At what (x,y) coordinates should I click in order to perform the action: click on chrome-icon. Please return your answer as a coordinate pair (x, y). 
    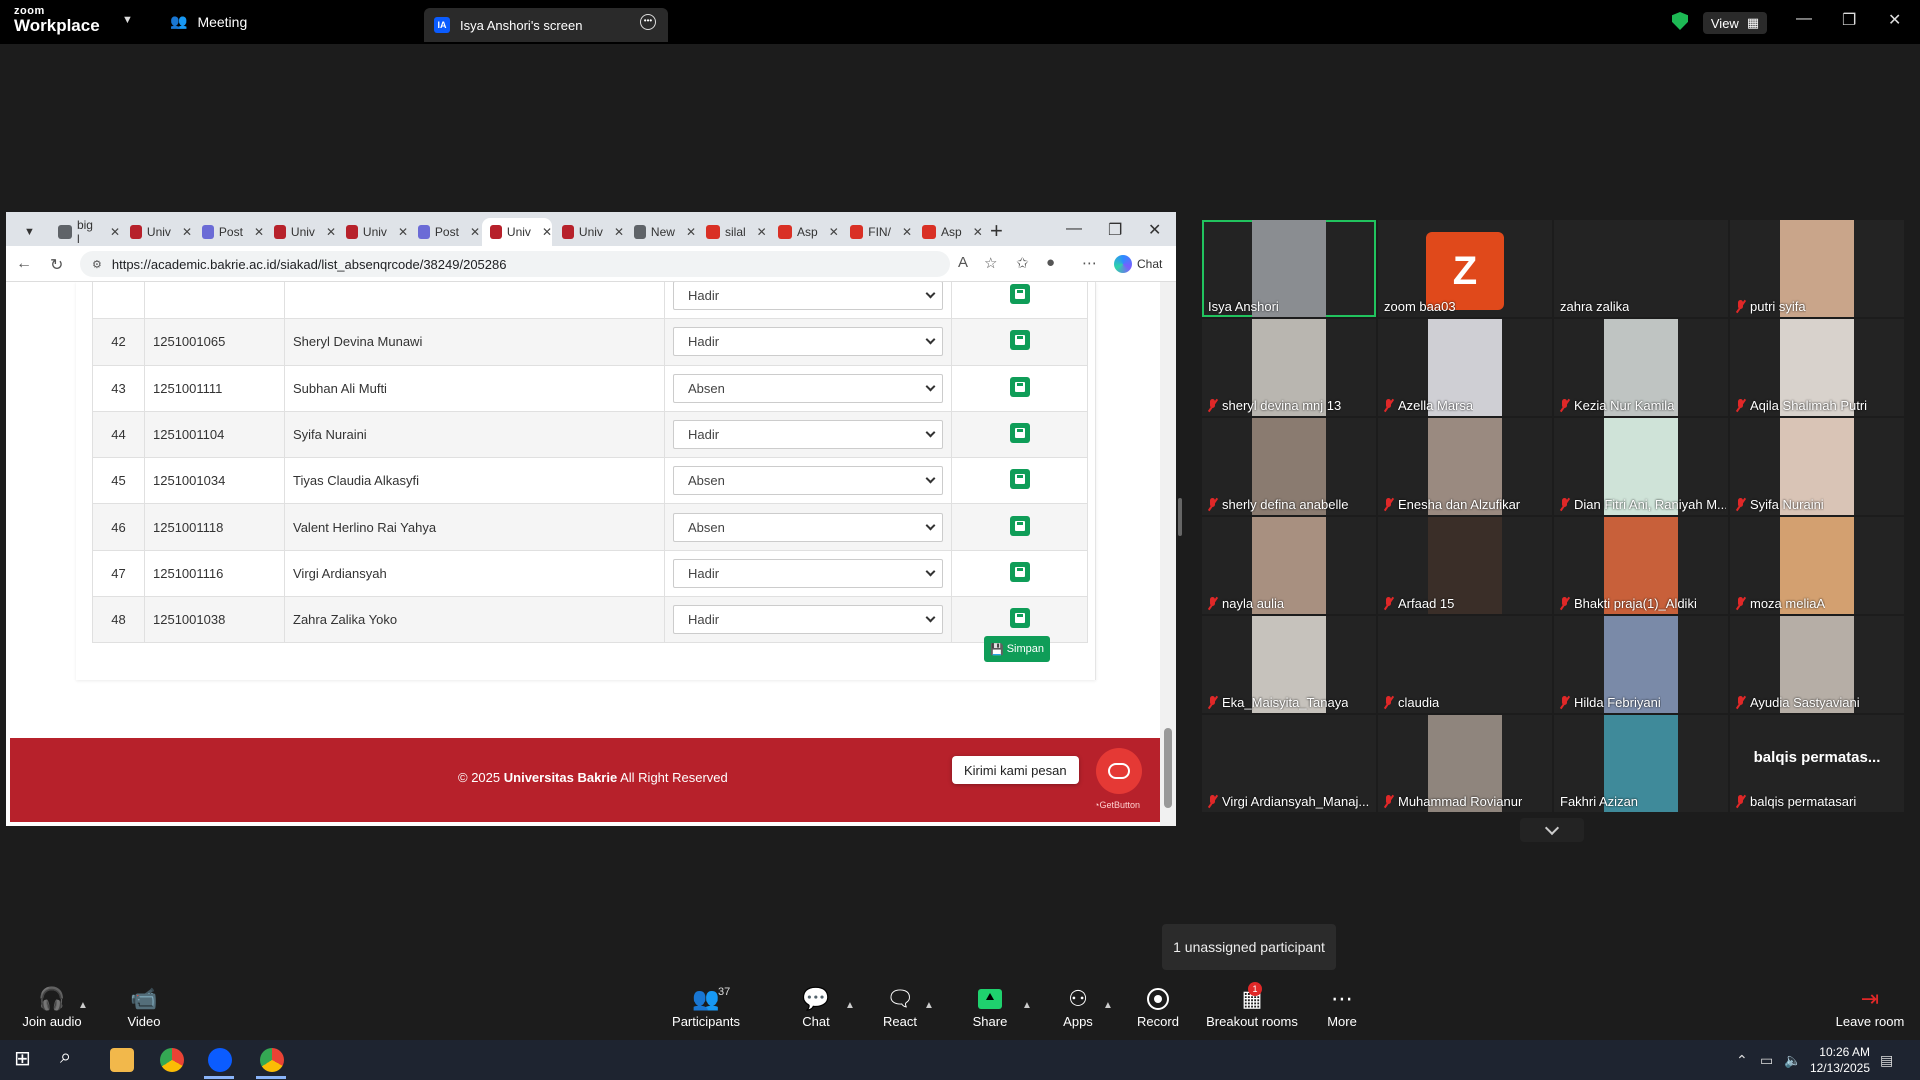
    Looking at the image, I should click on (172, 1060).